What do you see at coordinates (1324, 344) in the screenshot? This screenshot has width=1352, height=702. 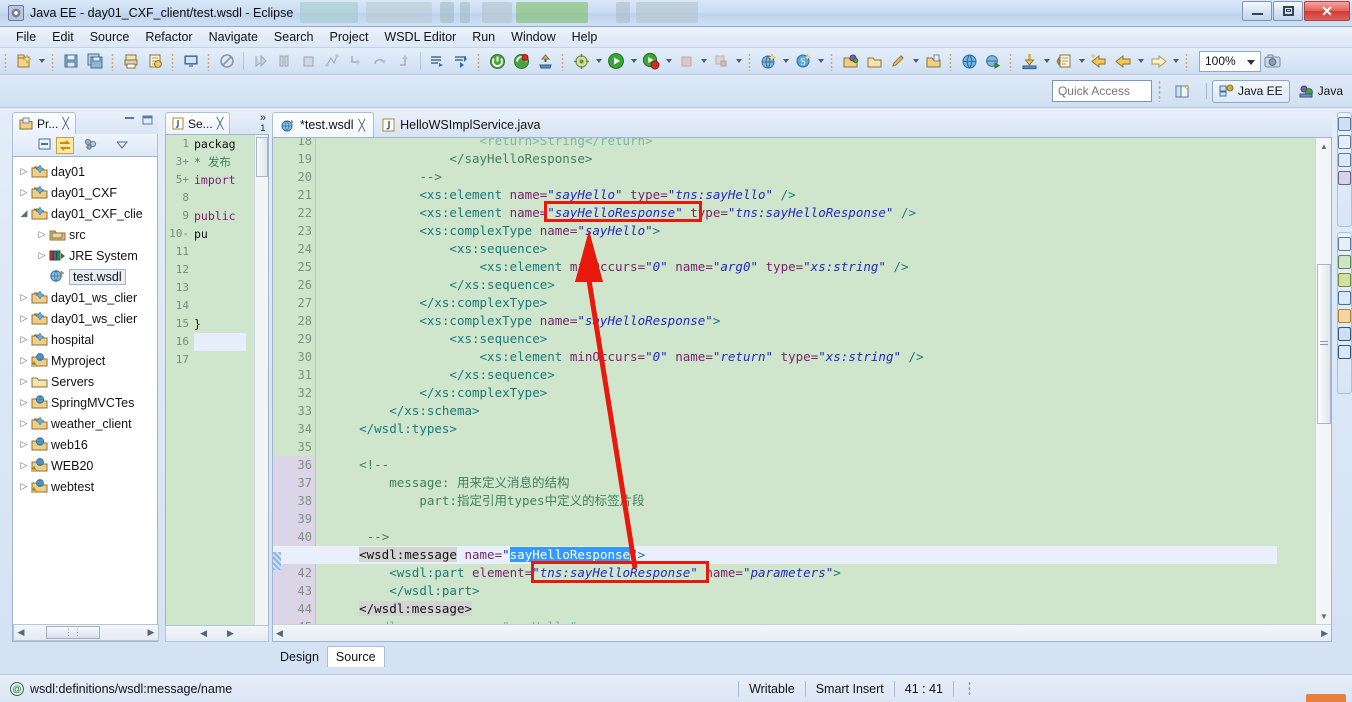 I see `vscroll-thumb` at bounding box center [1324, 344].